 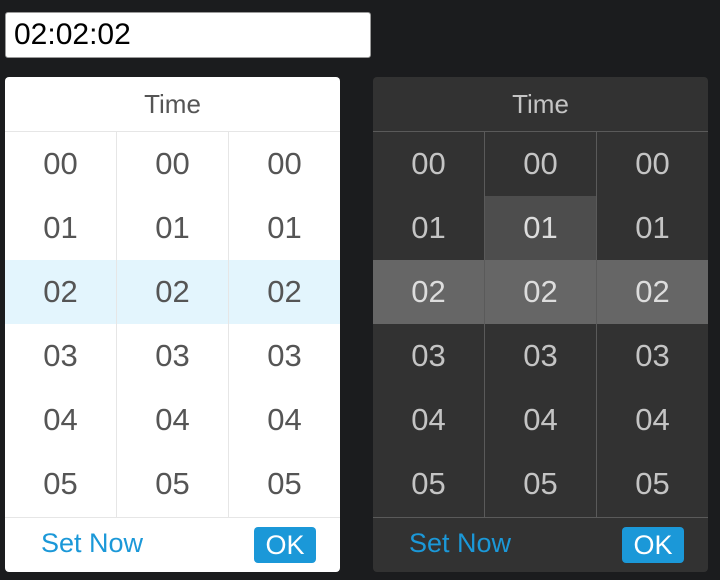 I want to click on minute-option: 01, so click(x=172, y=228).